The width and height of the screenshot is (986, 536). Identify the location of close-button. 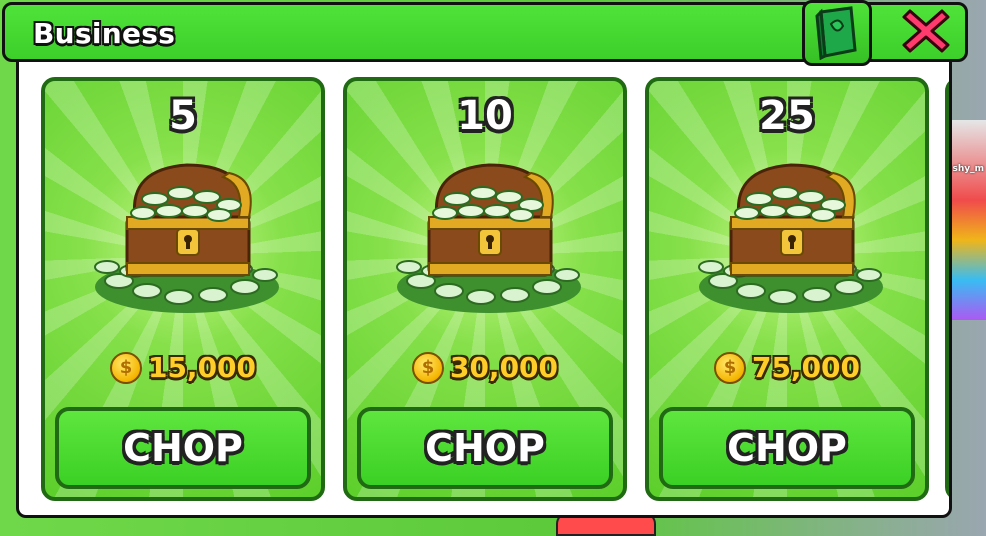
(926, 31).